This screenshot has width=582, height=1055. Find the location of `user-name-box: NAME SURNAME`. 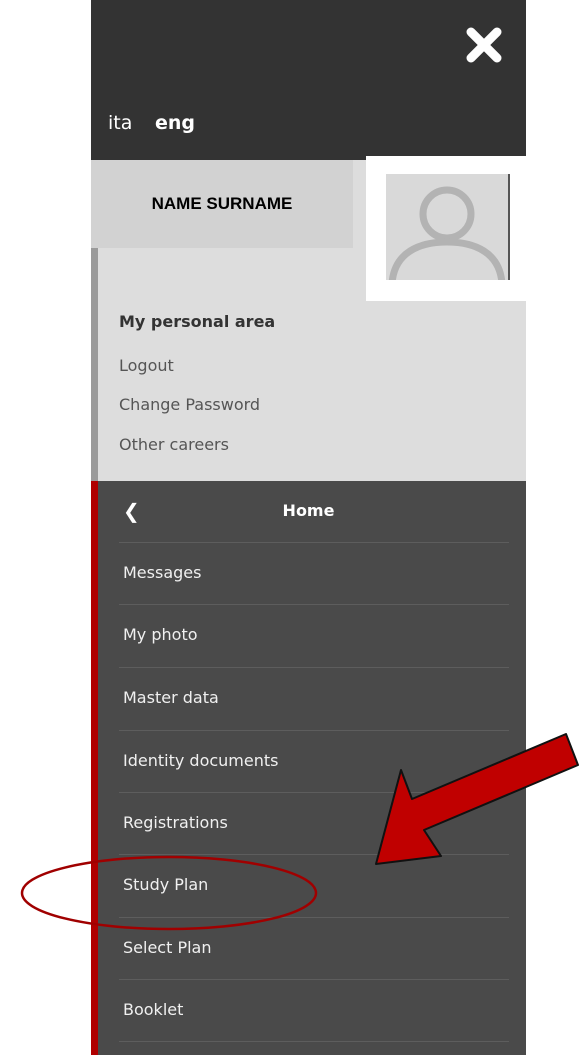

user-name-box: NAME SURNAME is located at coordinates (222, 204).